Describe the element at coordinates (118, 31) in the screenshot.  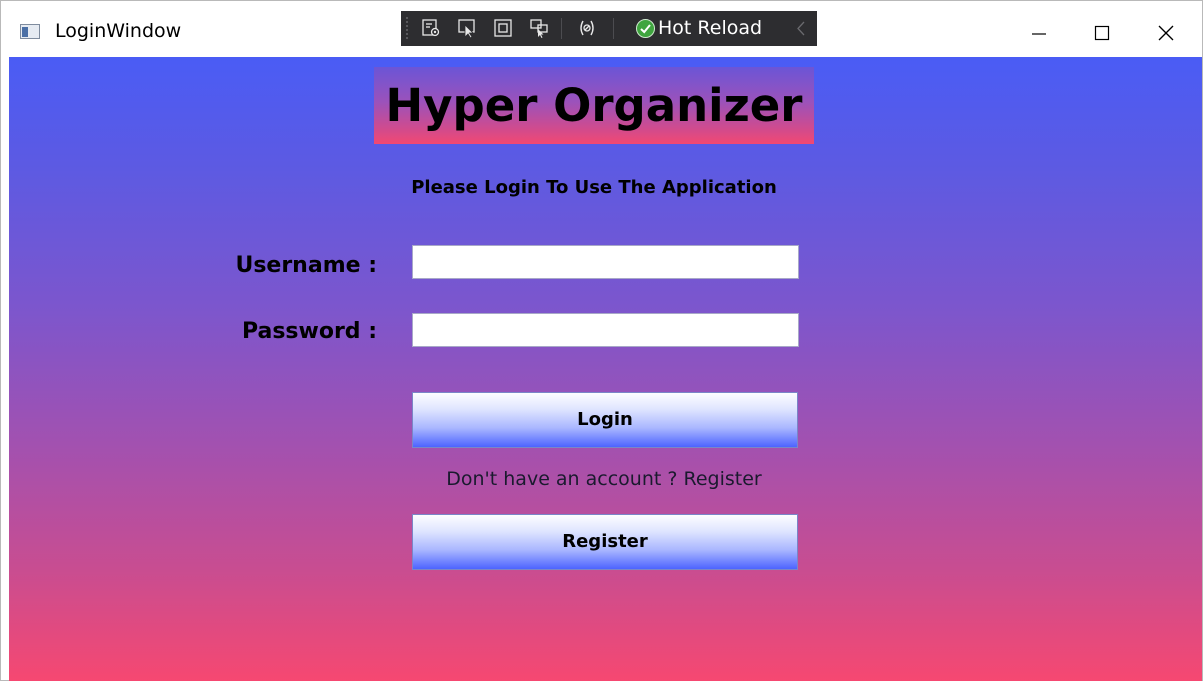
I see `window-title: LoginWindow` at that location.